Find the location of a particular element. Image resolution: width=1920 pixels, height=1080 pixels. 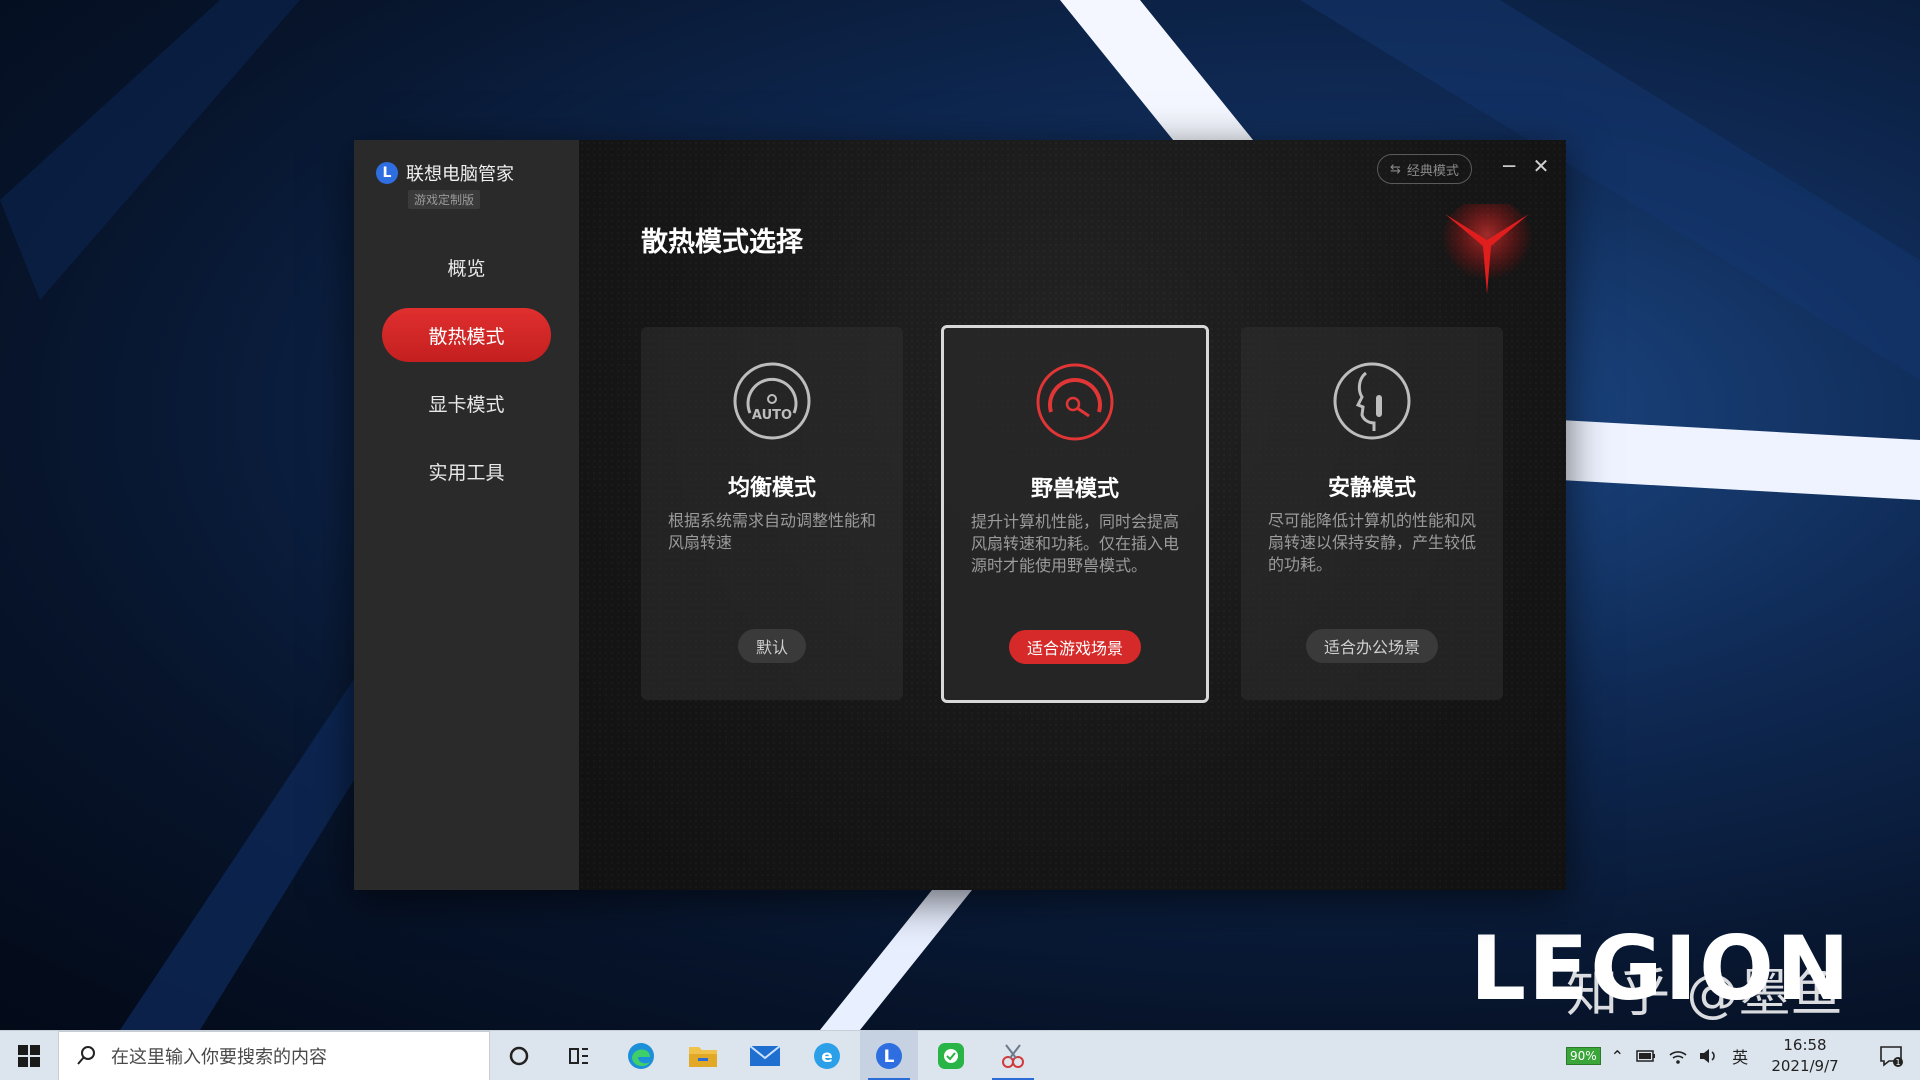

task-view-icon is located at coordinates (578, 1056).